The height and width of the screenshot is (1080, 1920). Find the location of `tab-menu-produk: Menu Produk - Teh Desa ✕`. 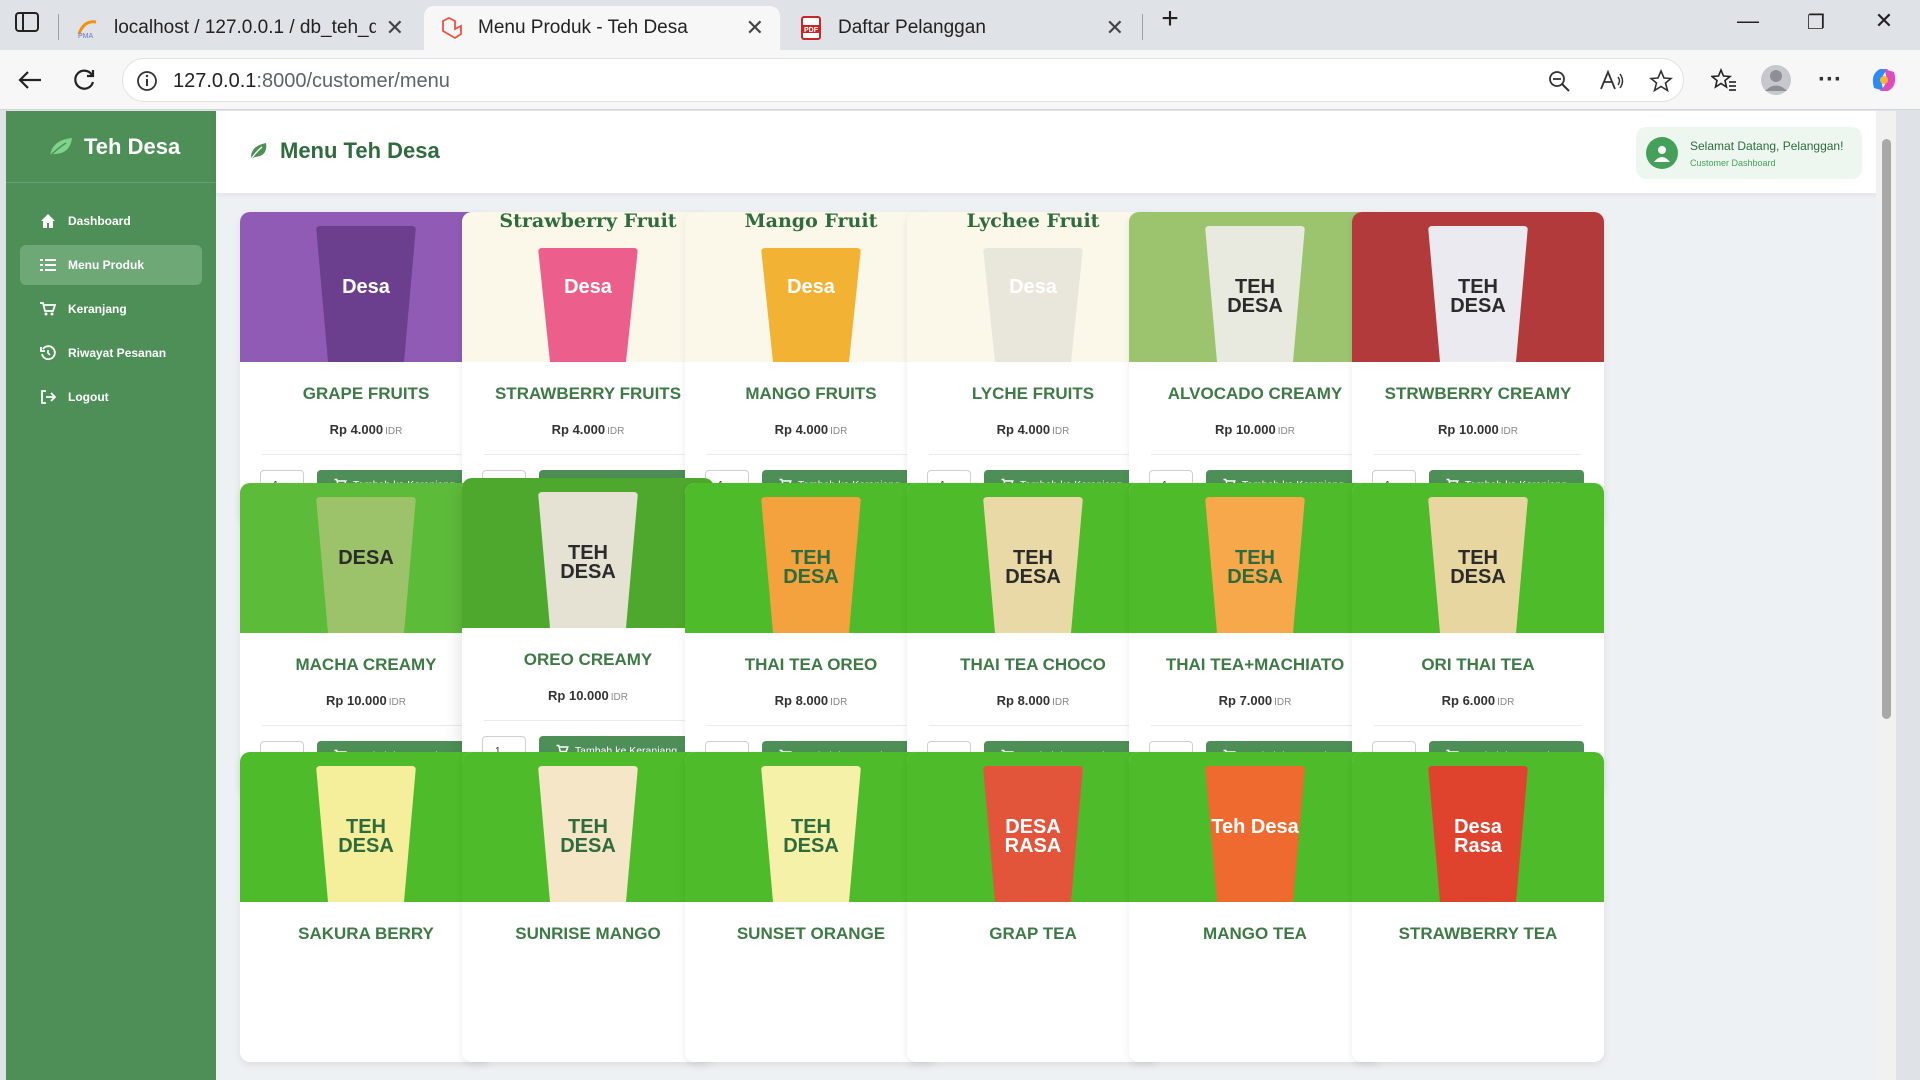

tab-menu-produk: Menu Produk - Teh Desa ✕ is located at coordinates (602, 28).